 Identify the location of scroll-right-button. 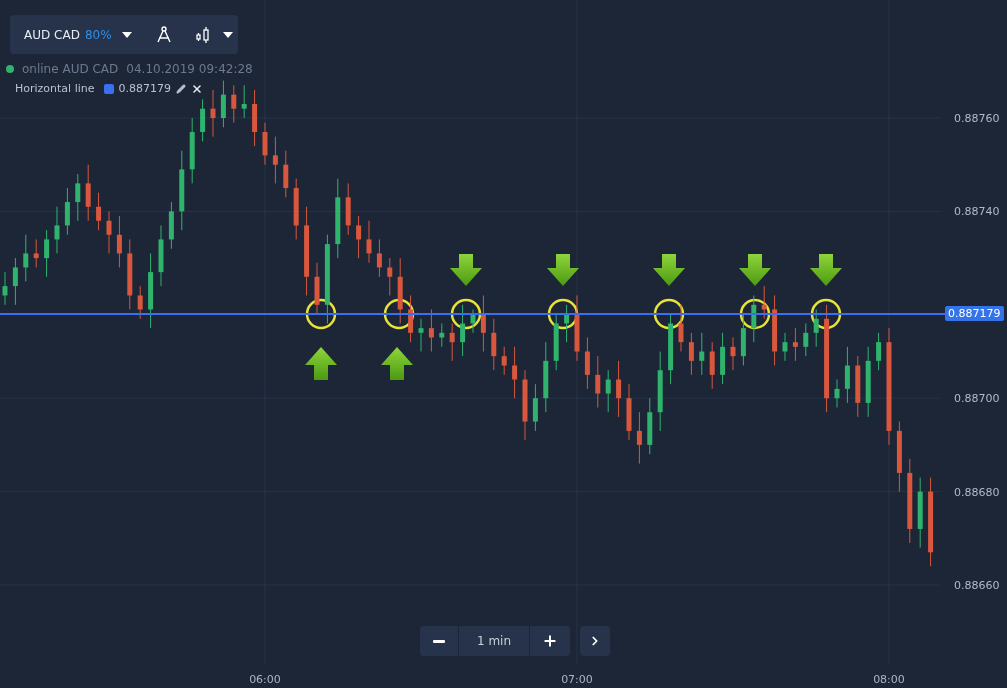
(595, 641).